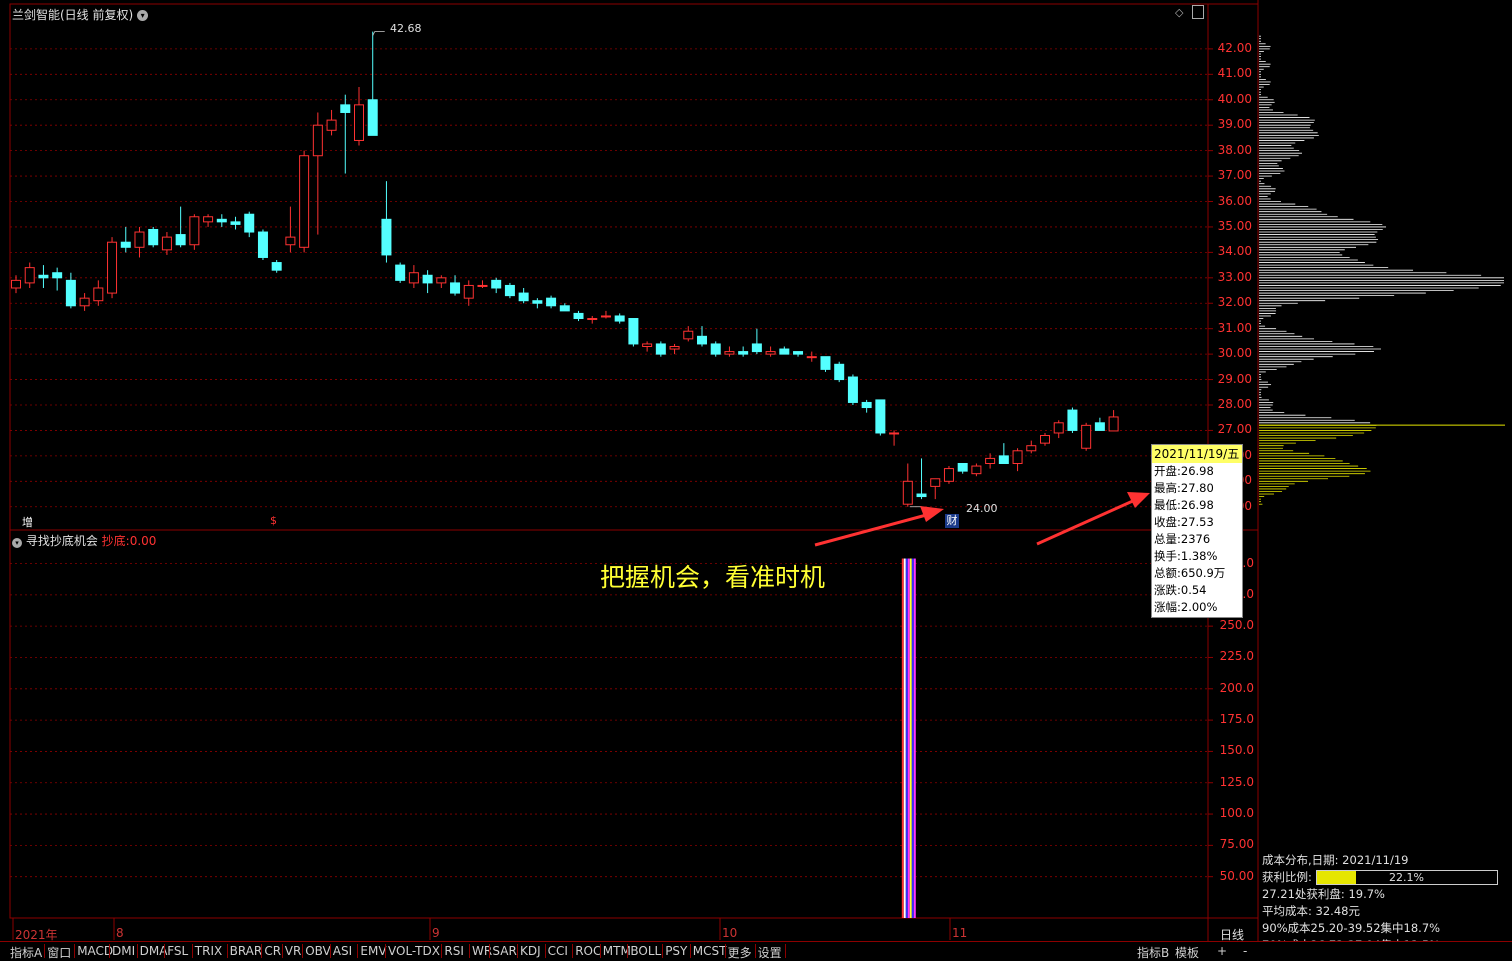 The image size is (1512, 961). I want to click on tab-trix: TRIX, so click(208, 951).